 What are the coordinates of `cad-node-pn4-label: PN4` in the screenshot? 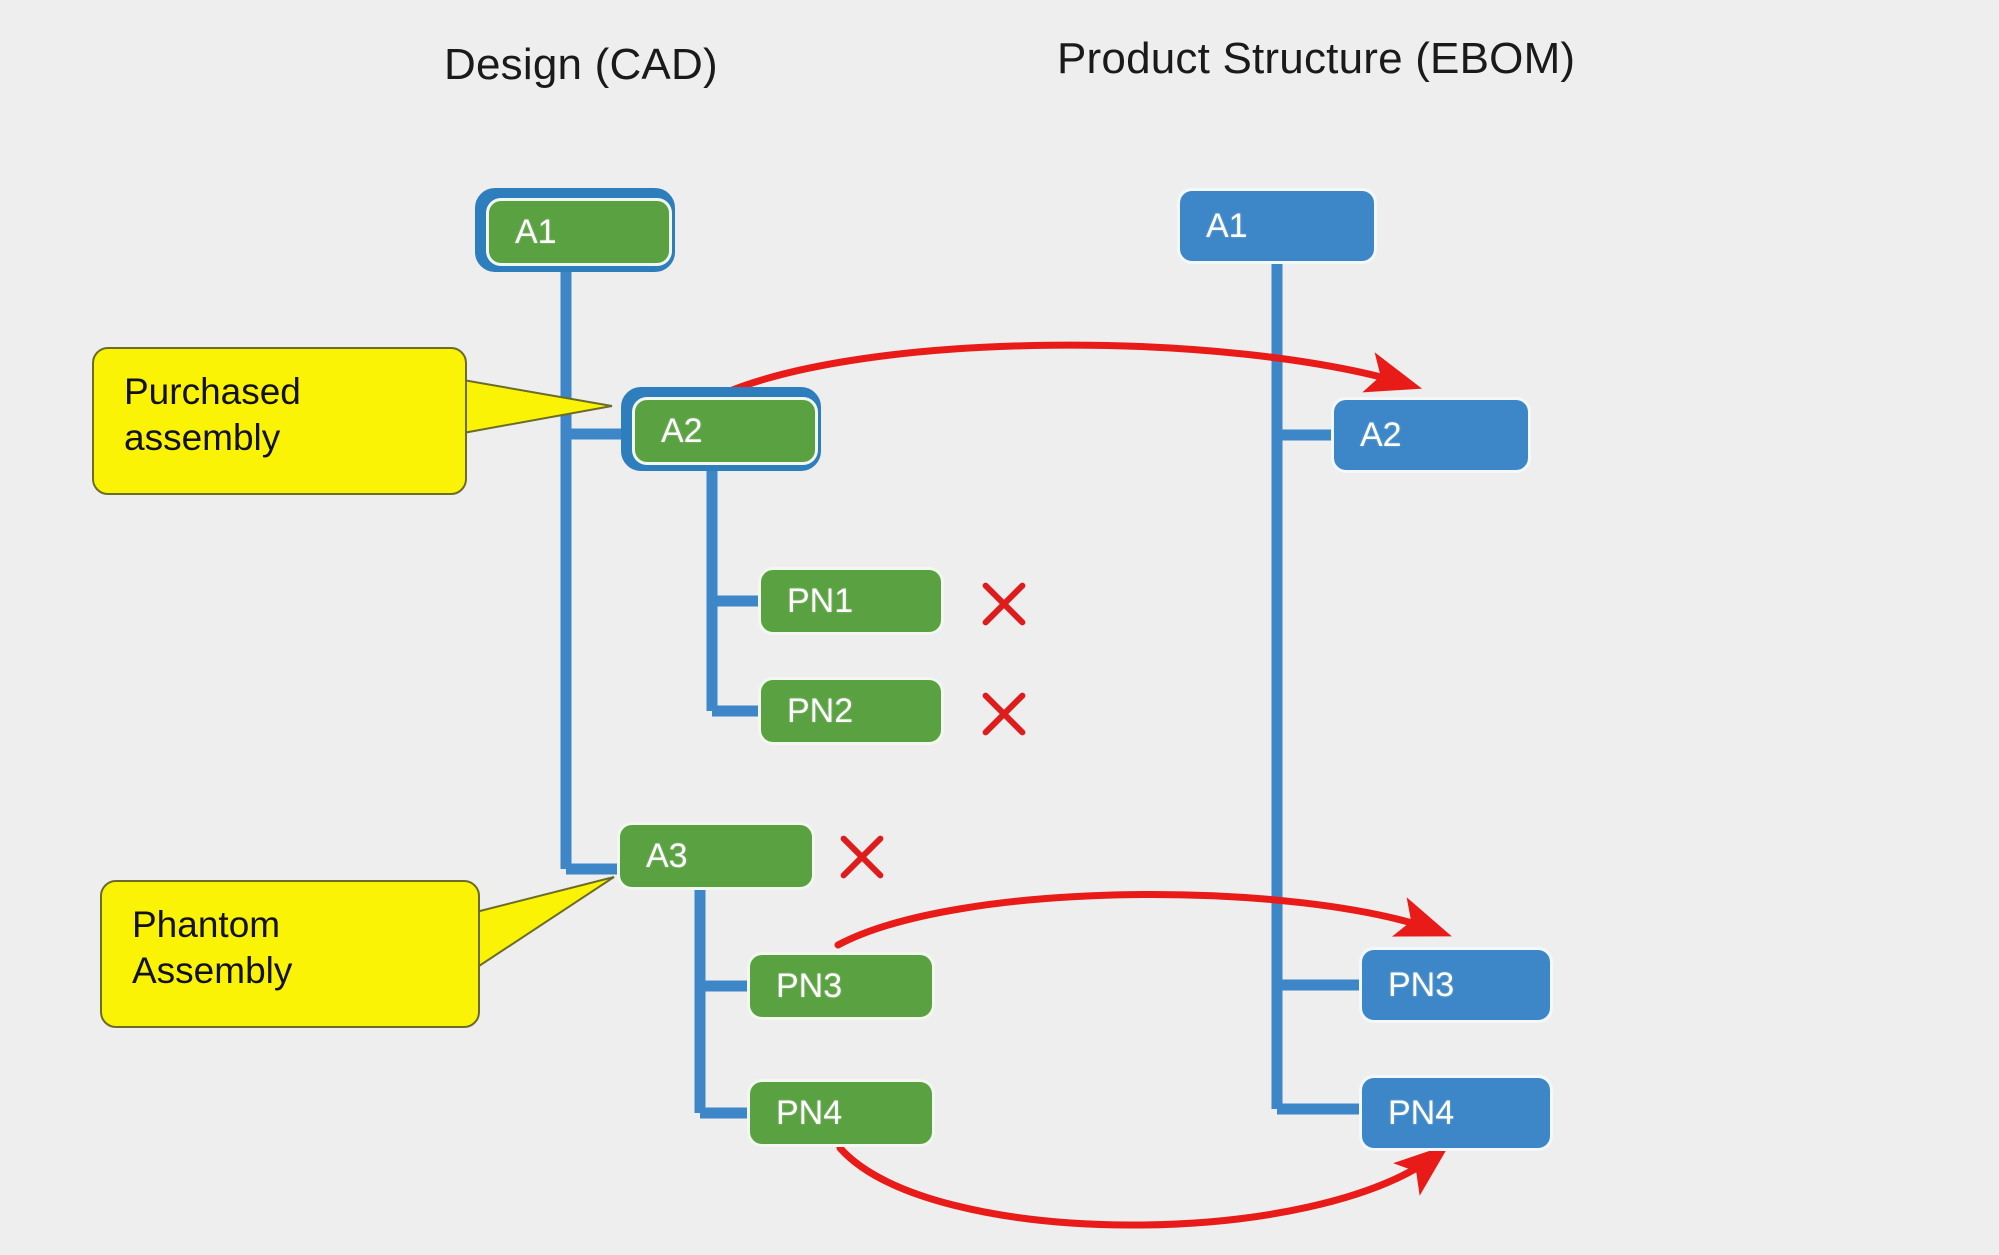 It's located at (809, 1112).